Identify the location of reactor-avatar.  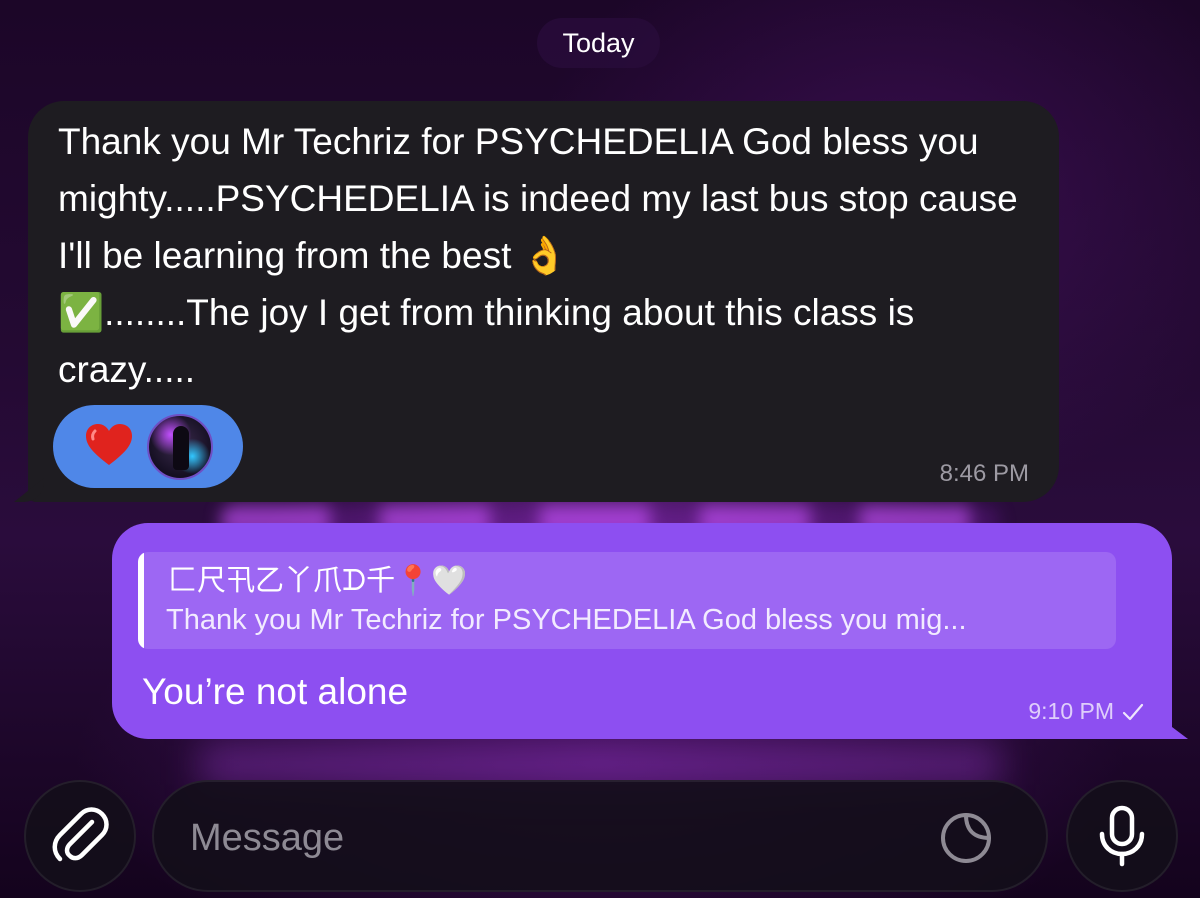
(180, 447).